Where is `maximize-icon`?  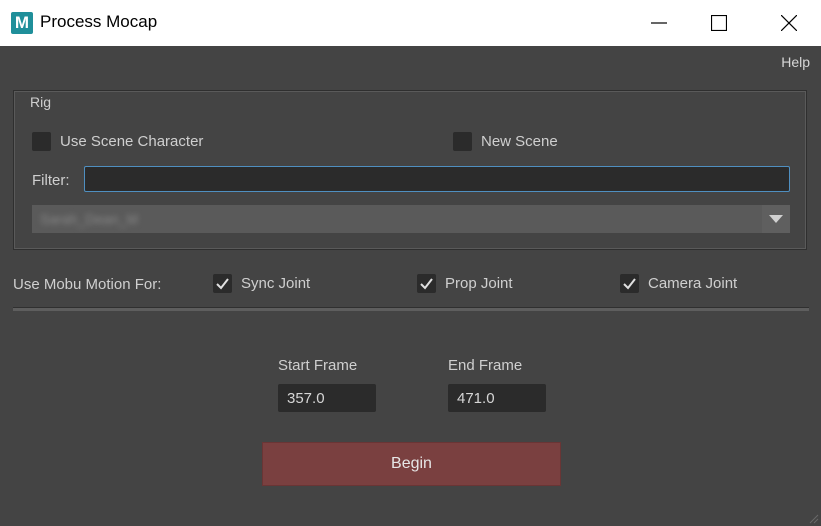 maximize-icon is located at coordinates (719, 23).